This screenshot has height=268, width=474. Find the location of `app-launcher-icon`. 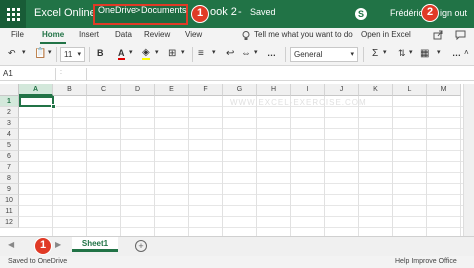

app-launcher-icon is located at coordinates (13, 14).